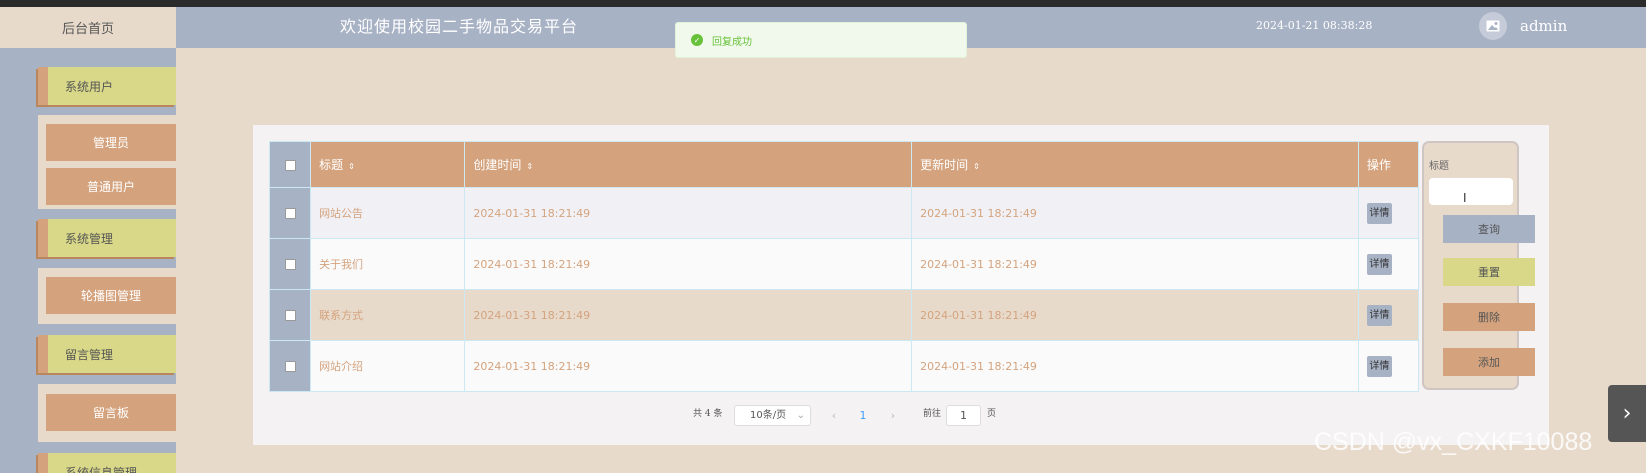 The image size is (1646, 473). I want to click on sidebar-menu-messages: 留言管理, so click(107, 354).